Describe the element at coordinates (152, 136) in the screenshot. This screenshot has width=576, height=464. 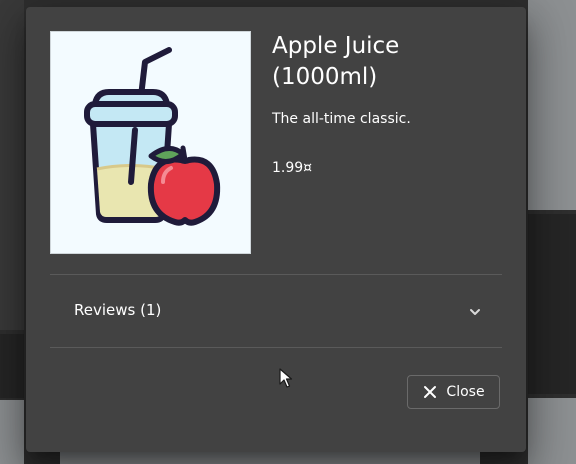
I see `apple-juice-cup-icon` at that location.